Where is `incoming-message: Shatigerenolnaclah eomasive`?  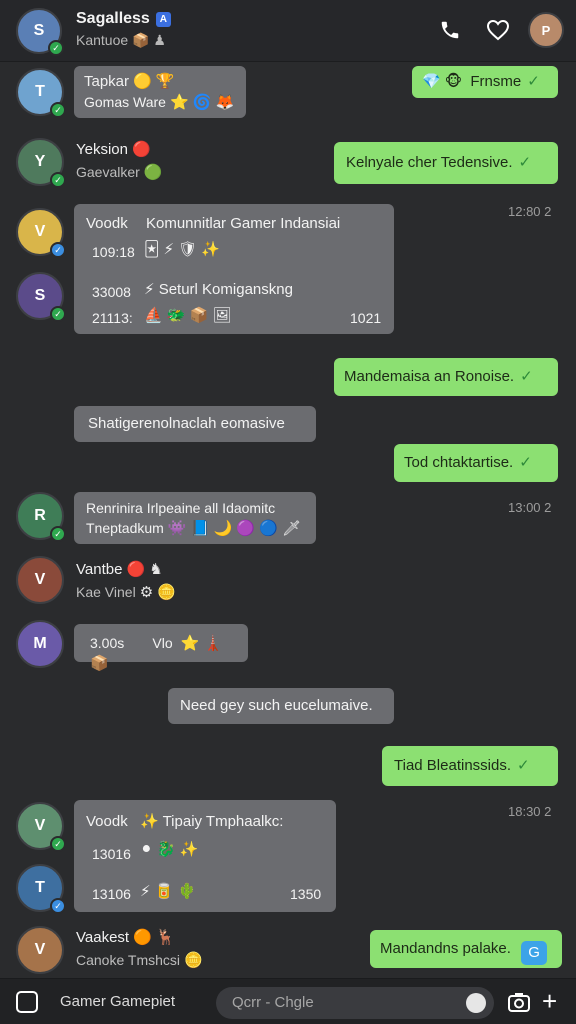 incoming-message: Shatigerenolnaclah eomasive is located at coordinates (195, 424).